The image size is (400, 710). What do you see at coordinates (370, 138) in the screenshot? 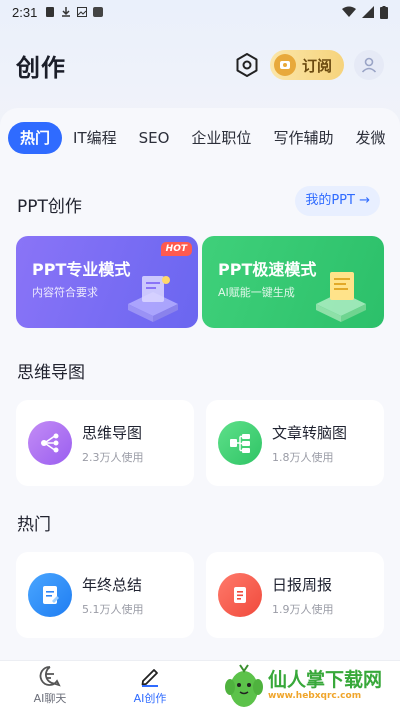
I see `tab-more: 发微` at bounding box center [370, 138].